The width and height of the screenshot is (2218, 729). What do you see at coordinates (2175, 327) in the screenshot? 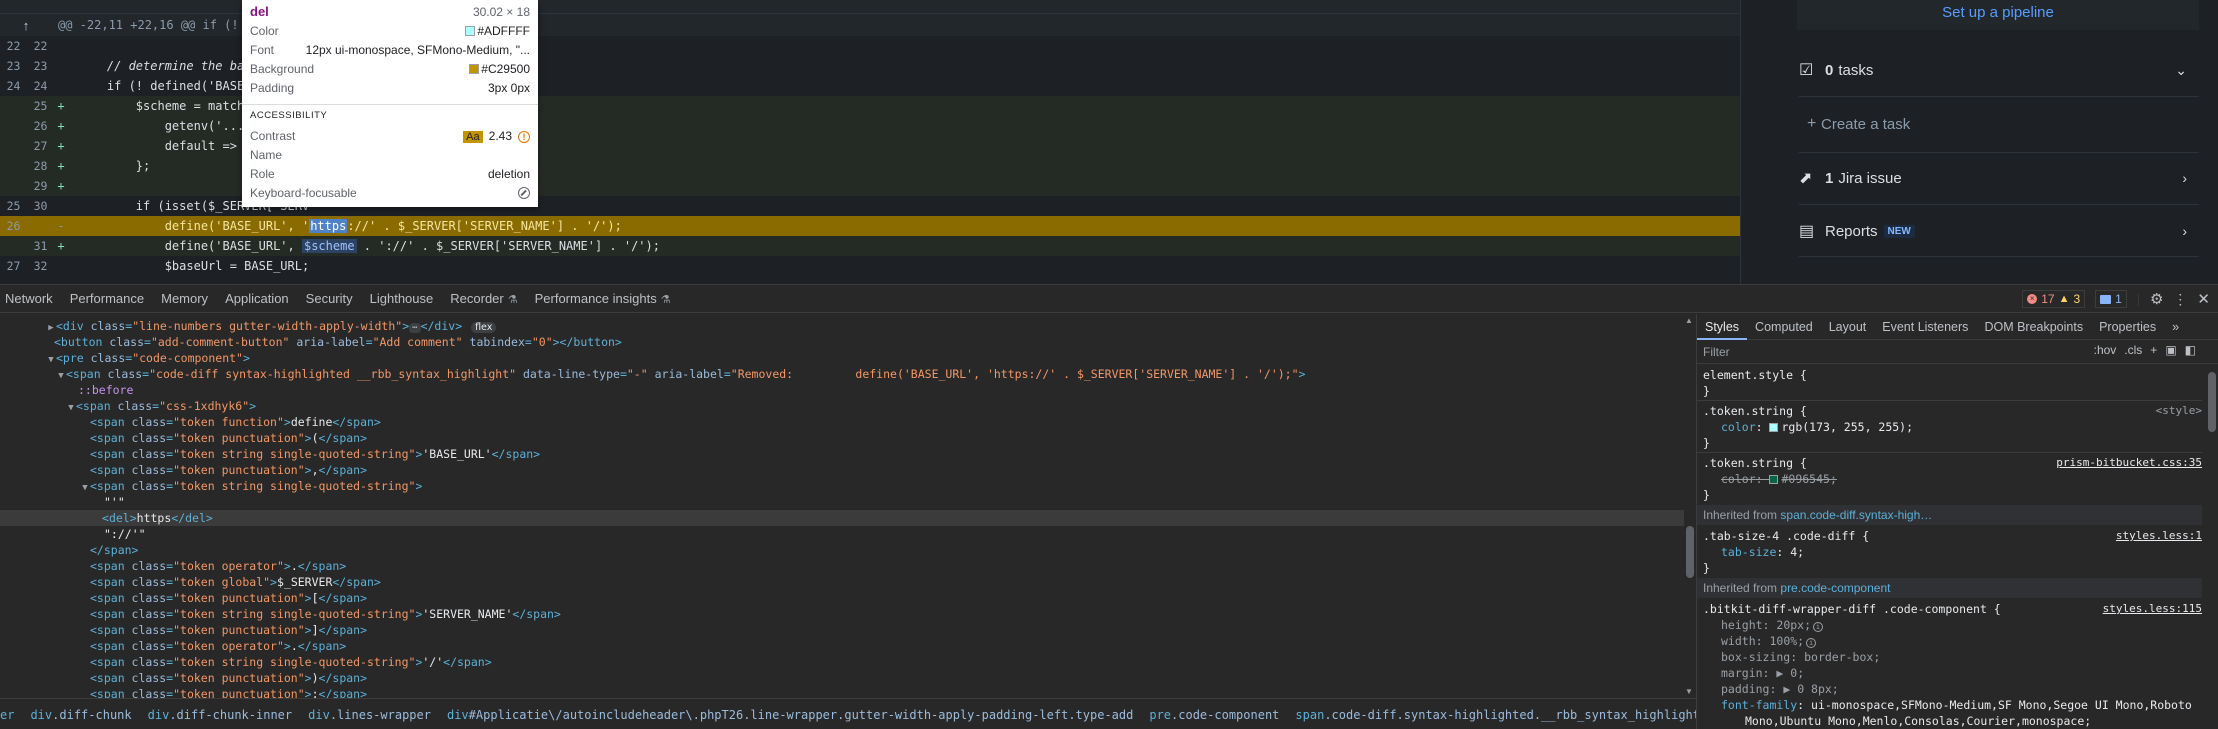
I see `more-tabs-icon: »` at bounding box center [2175, 327].